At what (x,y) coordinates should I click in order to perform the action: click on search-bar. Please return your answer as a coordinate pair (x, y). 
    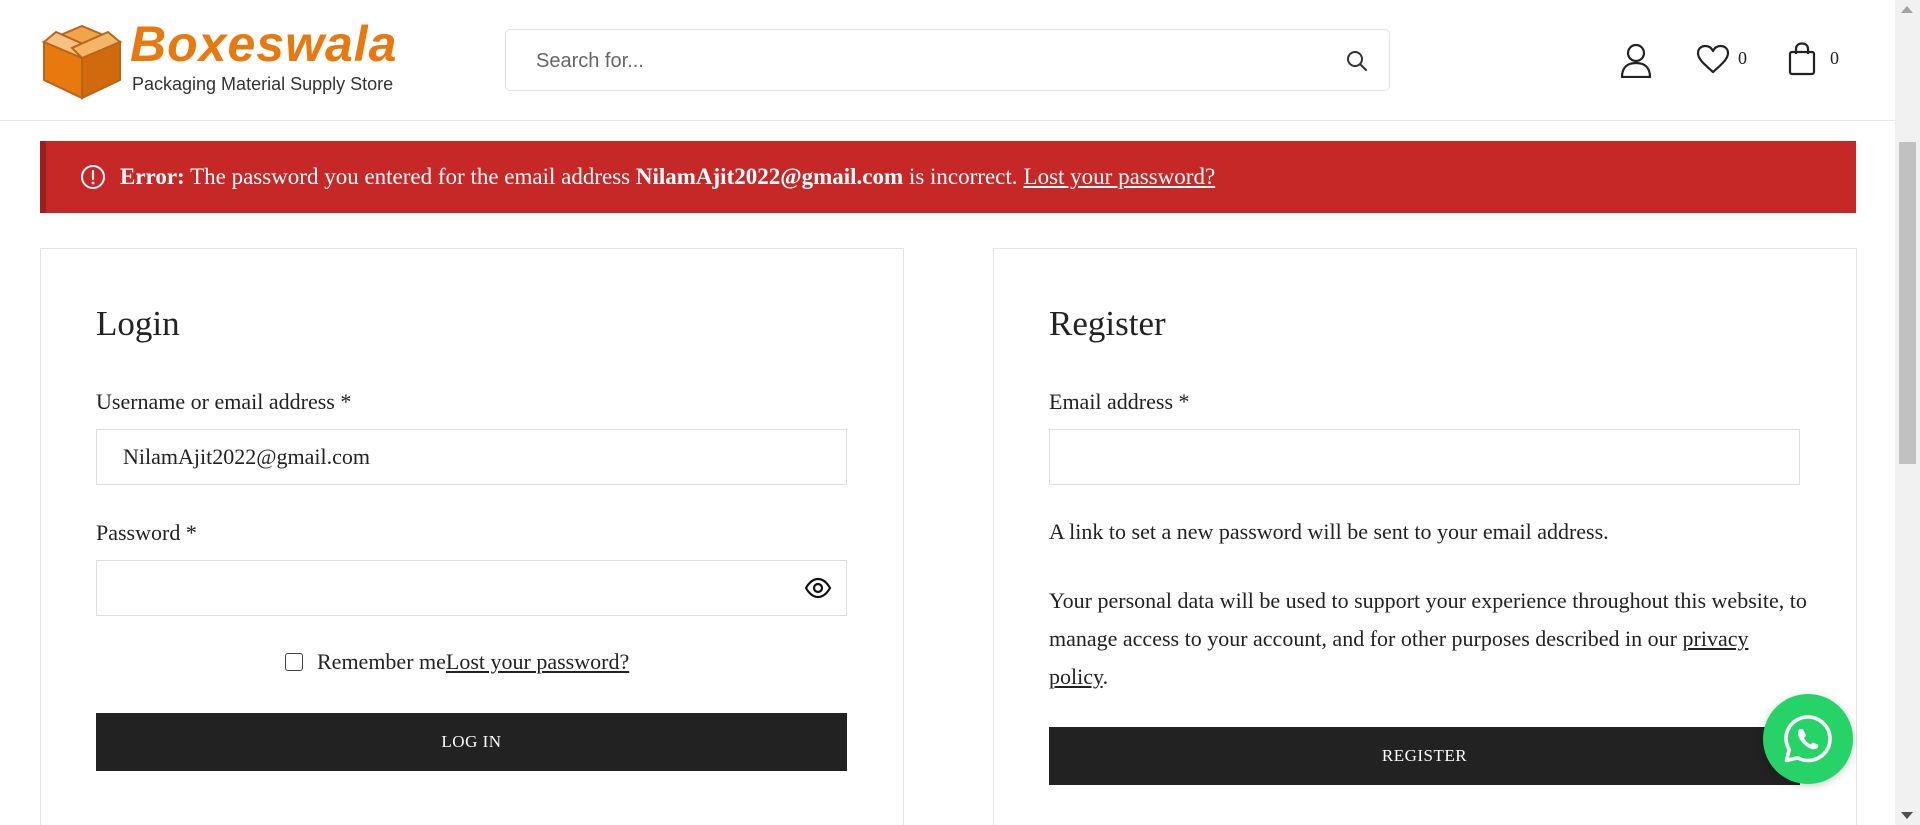
    Looking at the image, I should click on (947, 60).